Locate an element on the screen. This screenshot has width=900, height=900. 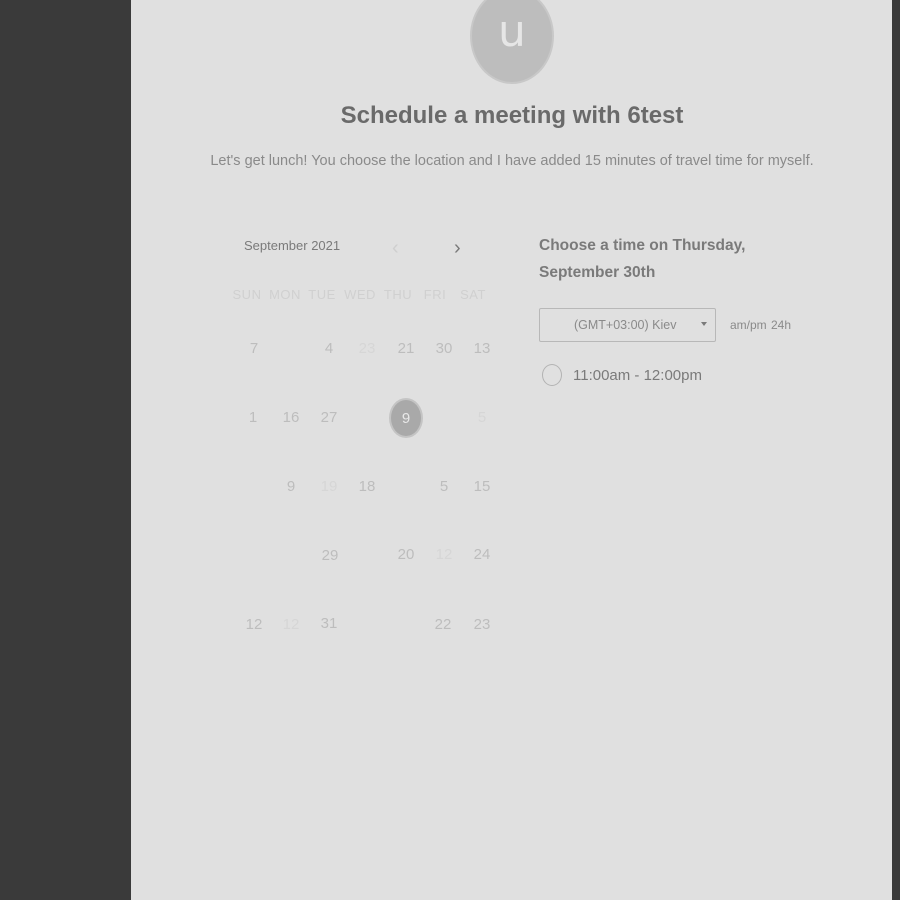
time-slot-label: 11:00am - 12:00pm is located at coordinates (637, 375).